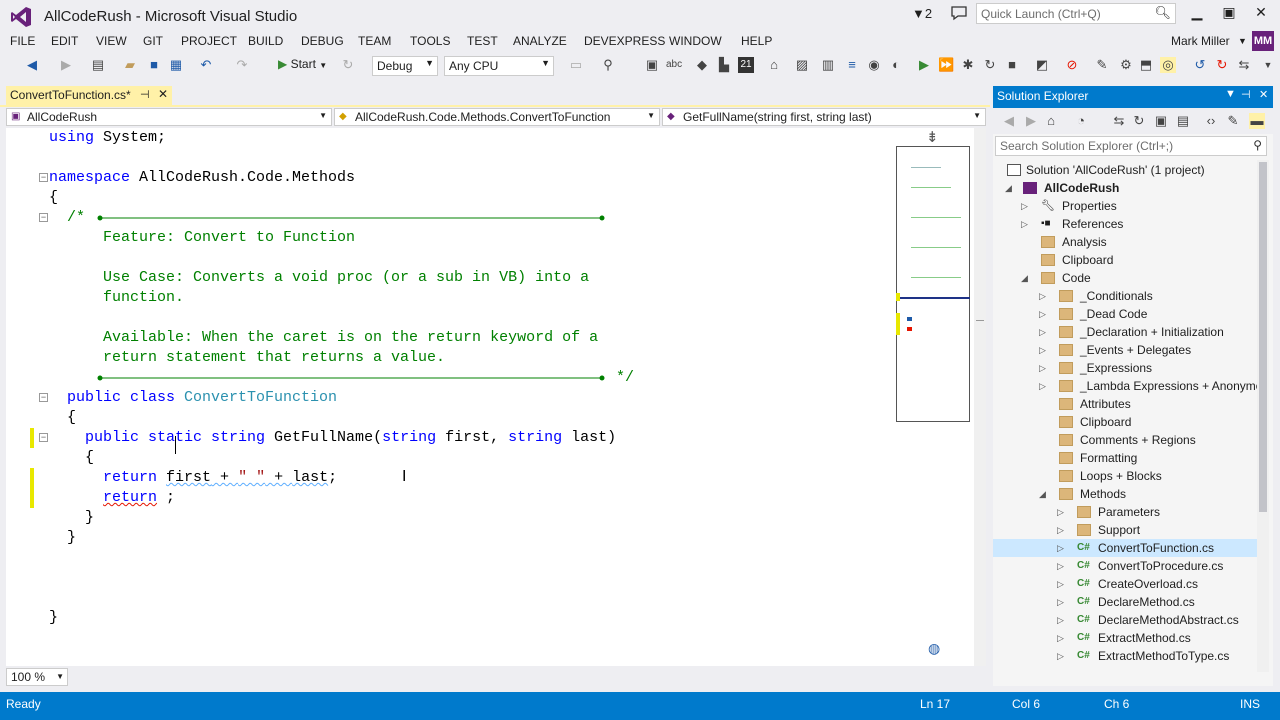  Describe the element at coordinates (1081, 121) in the screenshot. I see `pending-changes-icon: ◔` at that location.